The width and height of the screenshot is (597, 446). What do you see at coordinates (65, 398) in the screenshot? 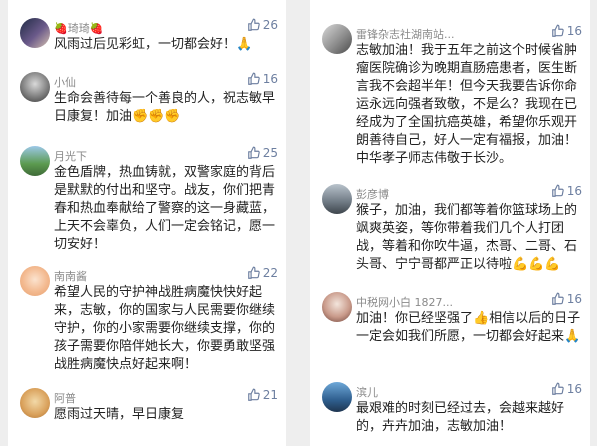
I see `commenter-name: 阿普` at bounding box center [65, 398].